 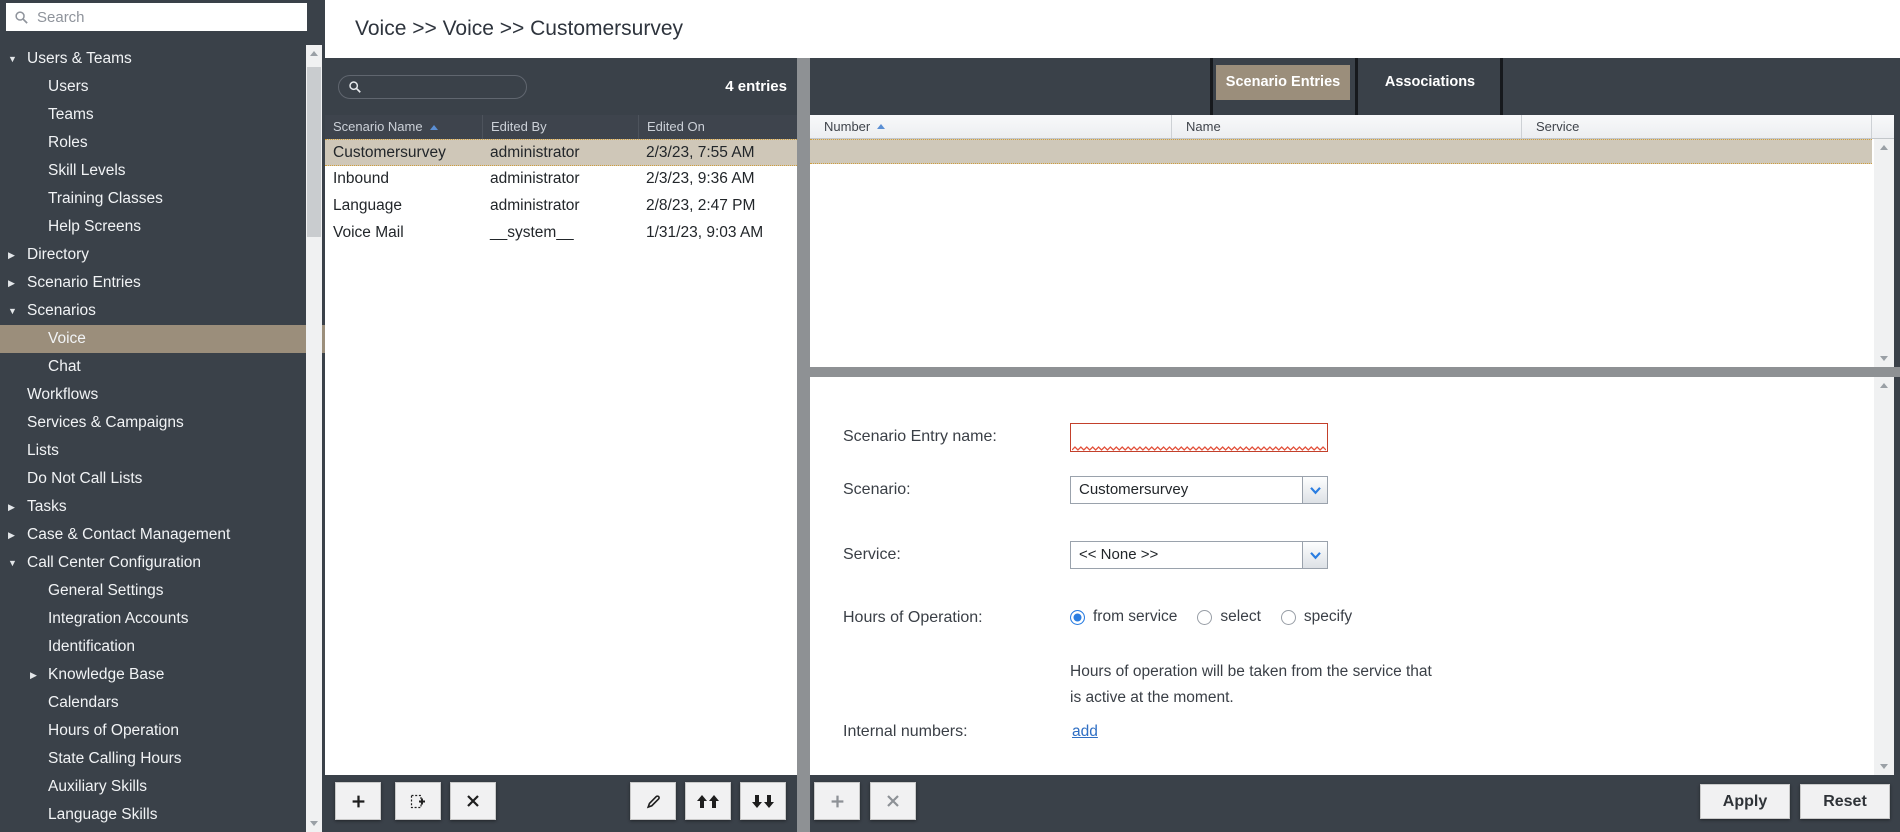 I want to click on delete-association-button, so click(x=893, y=801).